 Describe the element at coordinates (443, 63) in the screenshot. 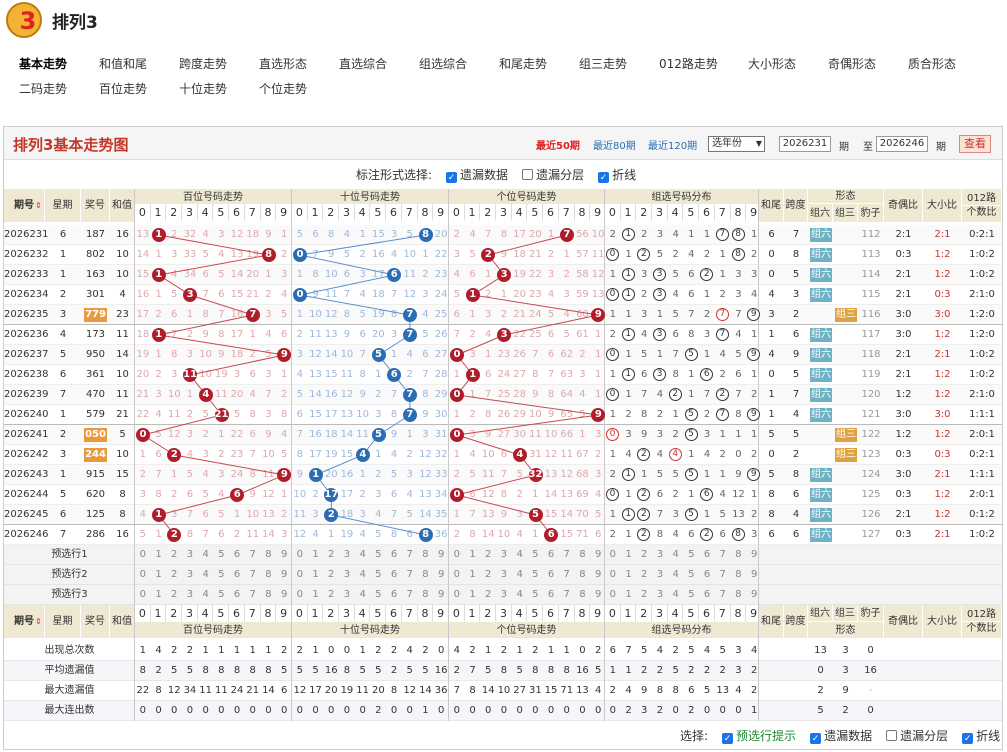

I see `nav-item-5: 组选综合` at that location.